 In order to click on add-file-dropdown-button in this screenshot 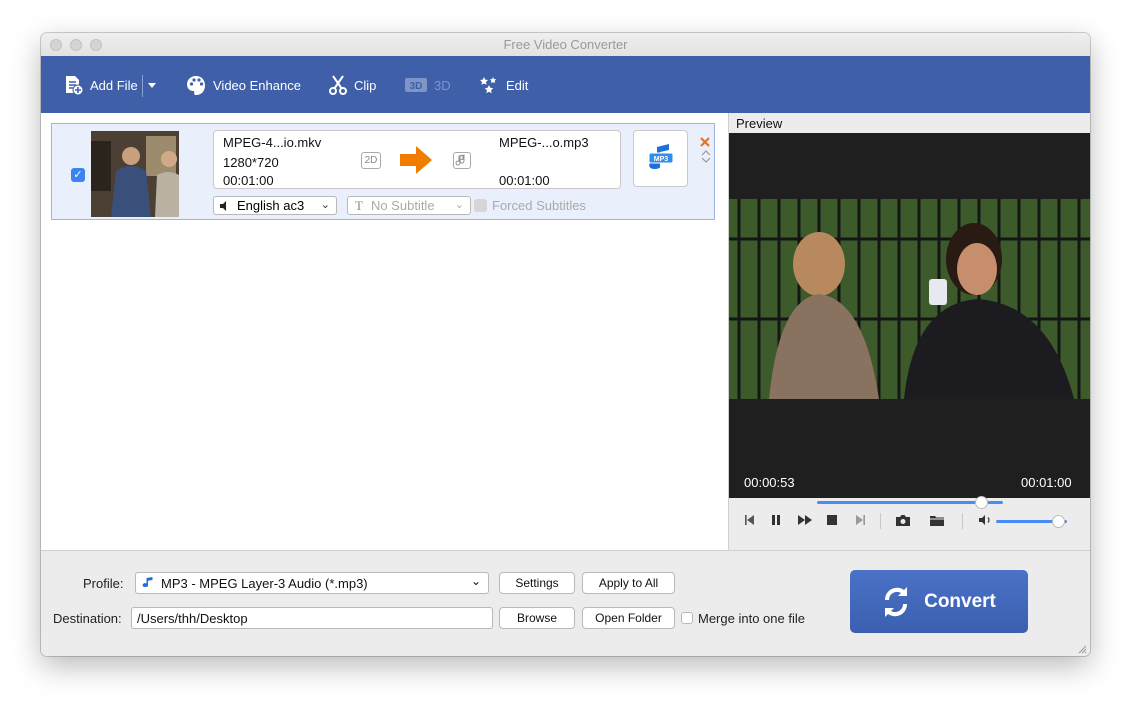, I will do `click(155, 85)`.